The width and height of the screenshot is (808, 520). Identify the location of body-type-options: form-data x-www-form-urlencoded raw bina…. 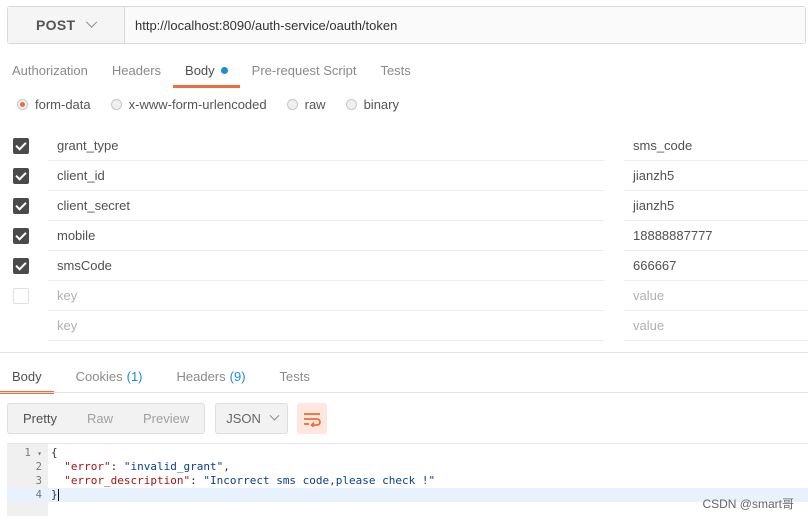
(218, 104).